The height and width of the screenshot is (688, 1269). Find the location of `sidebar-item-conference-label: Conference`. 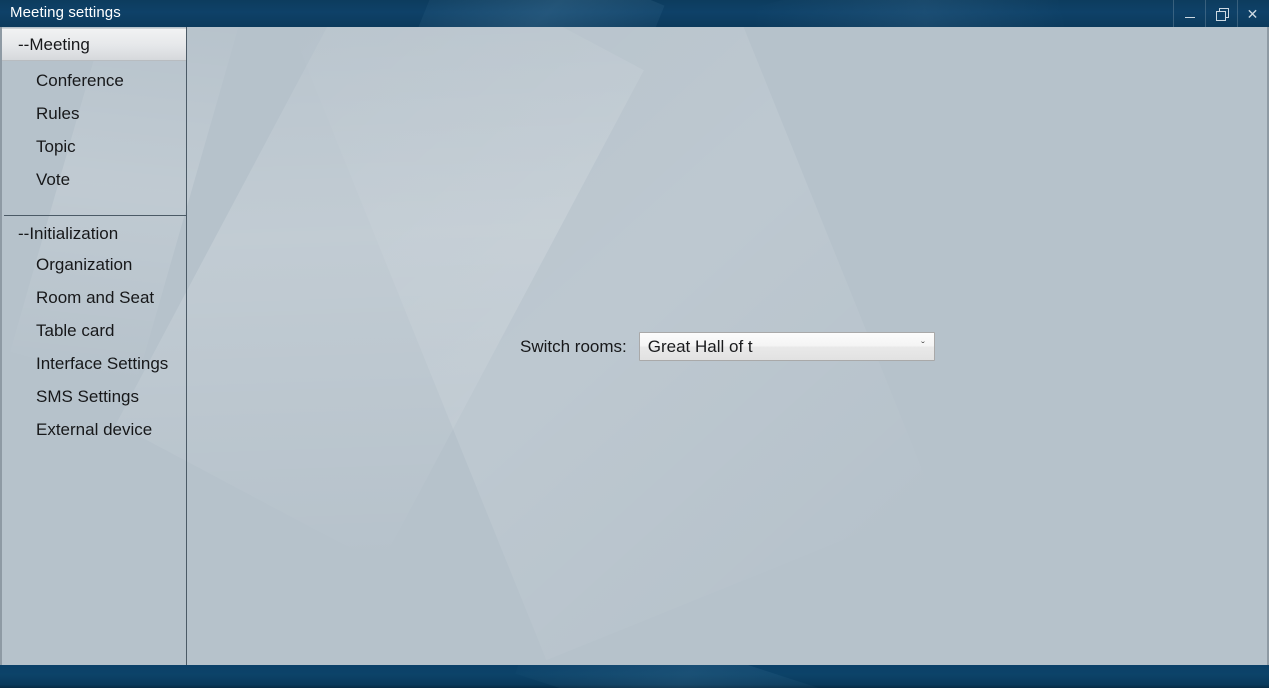

sidebar-item-conference-label: Conference is located at coordinates (80, 80).